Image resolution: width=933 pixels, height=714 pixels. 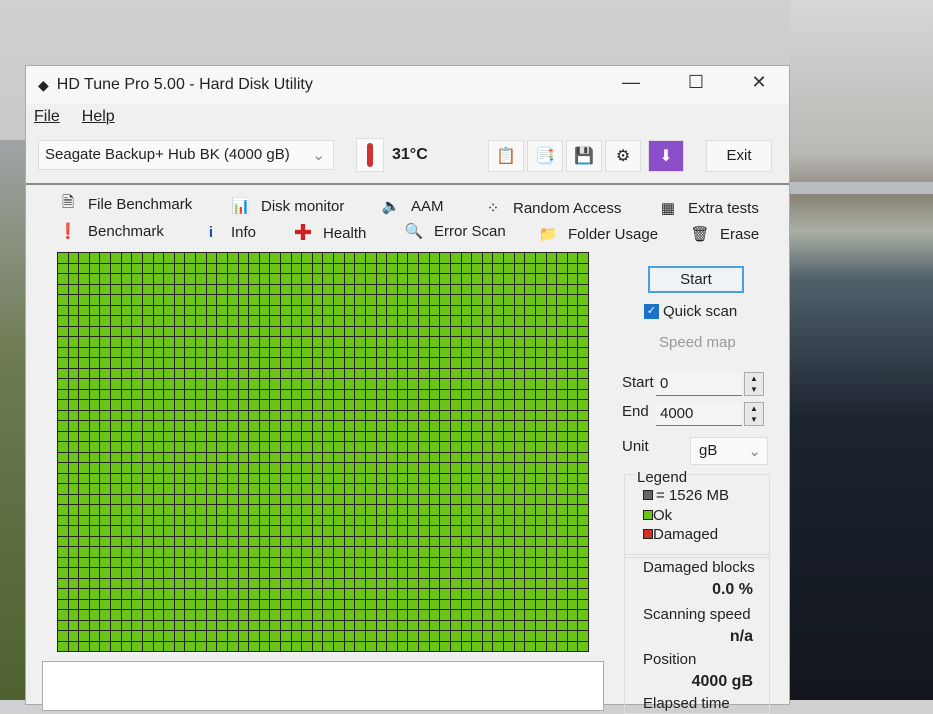 What do you see at coordinates (111, 231) in the screenshot?
I see `tab-benchmark: ❗ Benchmark` at bounding box center [111, 231].